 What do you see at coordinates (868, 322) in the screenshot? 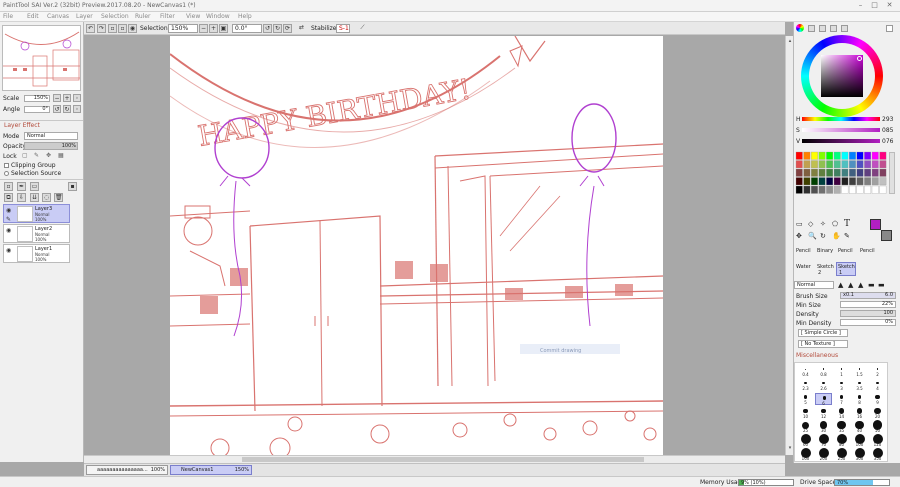
I see `min-density-slider: 0%` at bounding box center [868, 322].